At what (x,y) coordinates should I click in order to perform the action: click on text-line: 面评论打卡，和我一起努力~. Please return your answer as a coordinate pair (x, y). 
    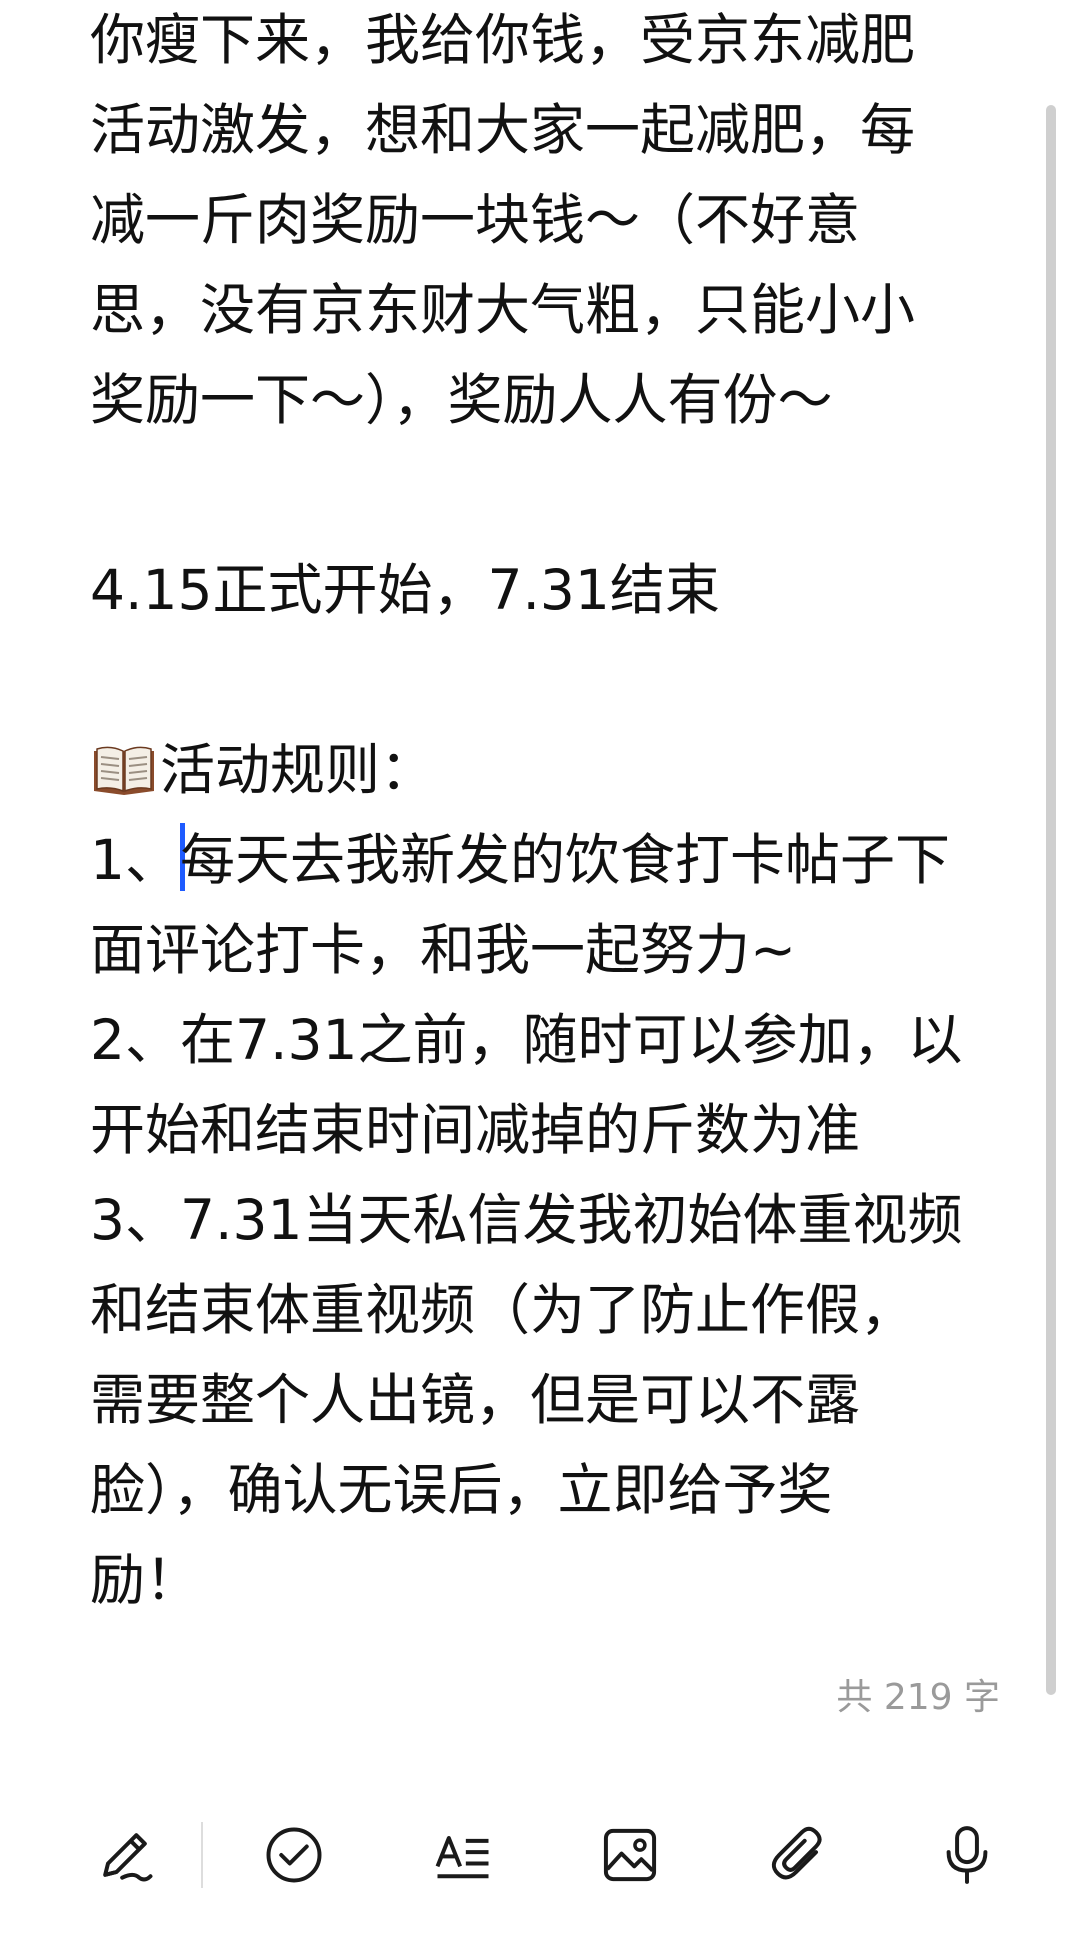
    Looking at the image, I should click on (443, 950).